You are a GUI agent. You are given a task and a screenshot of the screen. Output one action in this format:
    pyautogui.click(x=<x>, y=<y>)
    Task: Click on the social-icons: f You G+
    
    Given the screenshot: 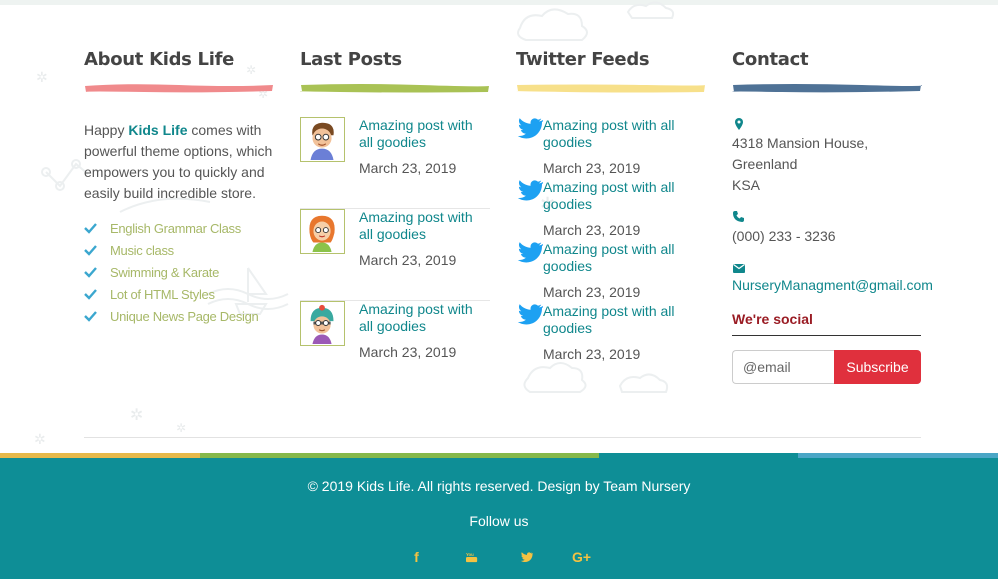 What is the action you would take?
    pyautogui.click(x=499, y=557)
    